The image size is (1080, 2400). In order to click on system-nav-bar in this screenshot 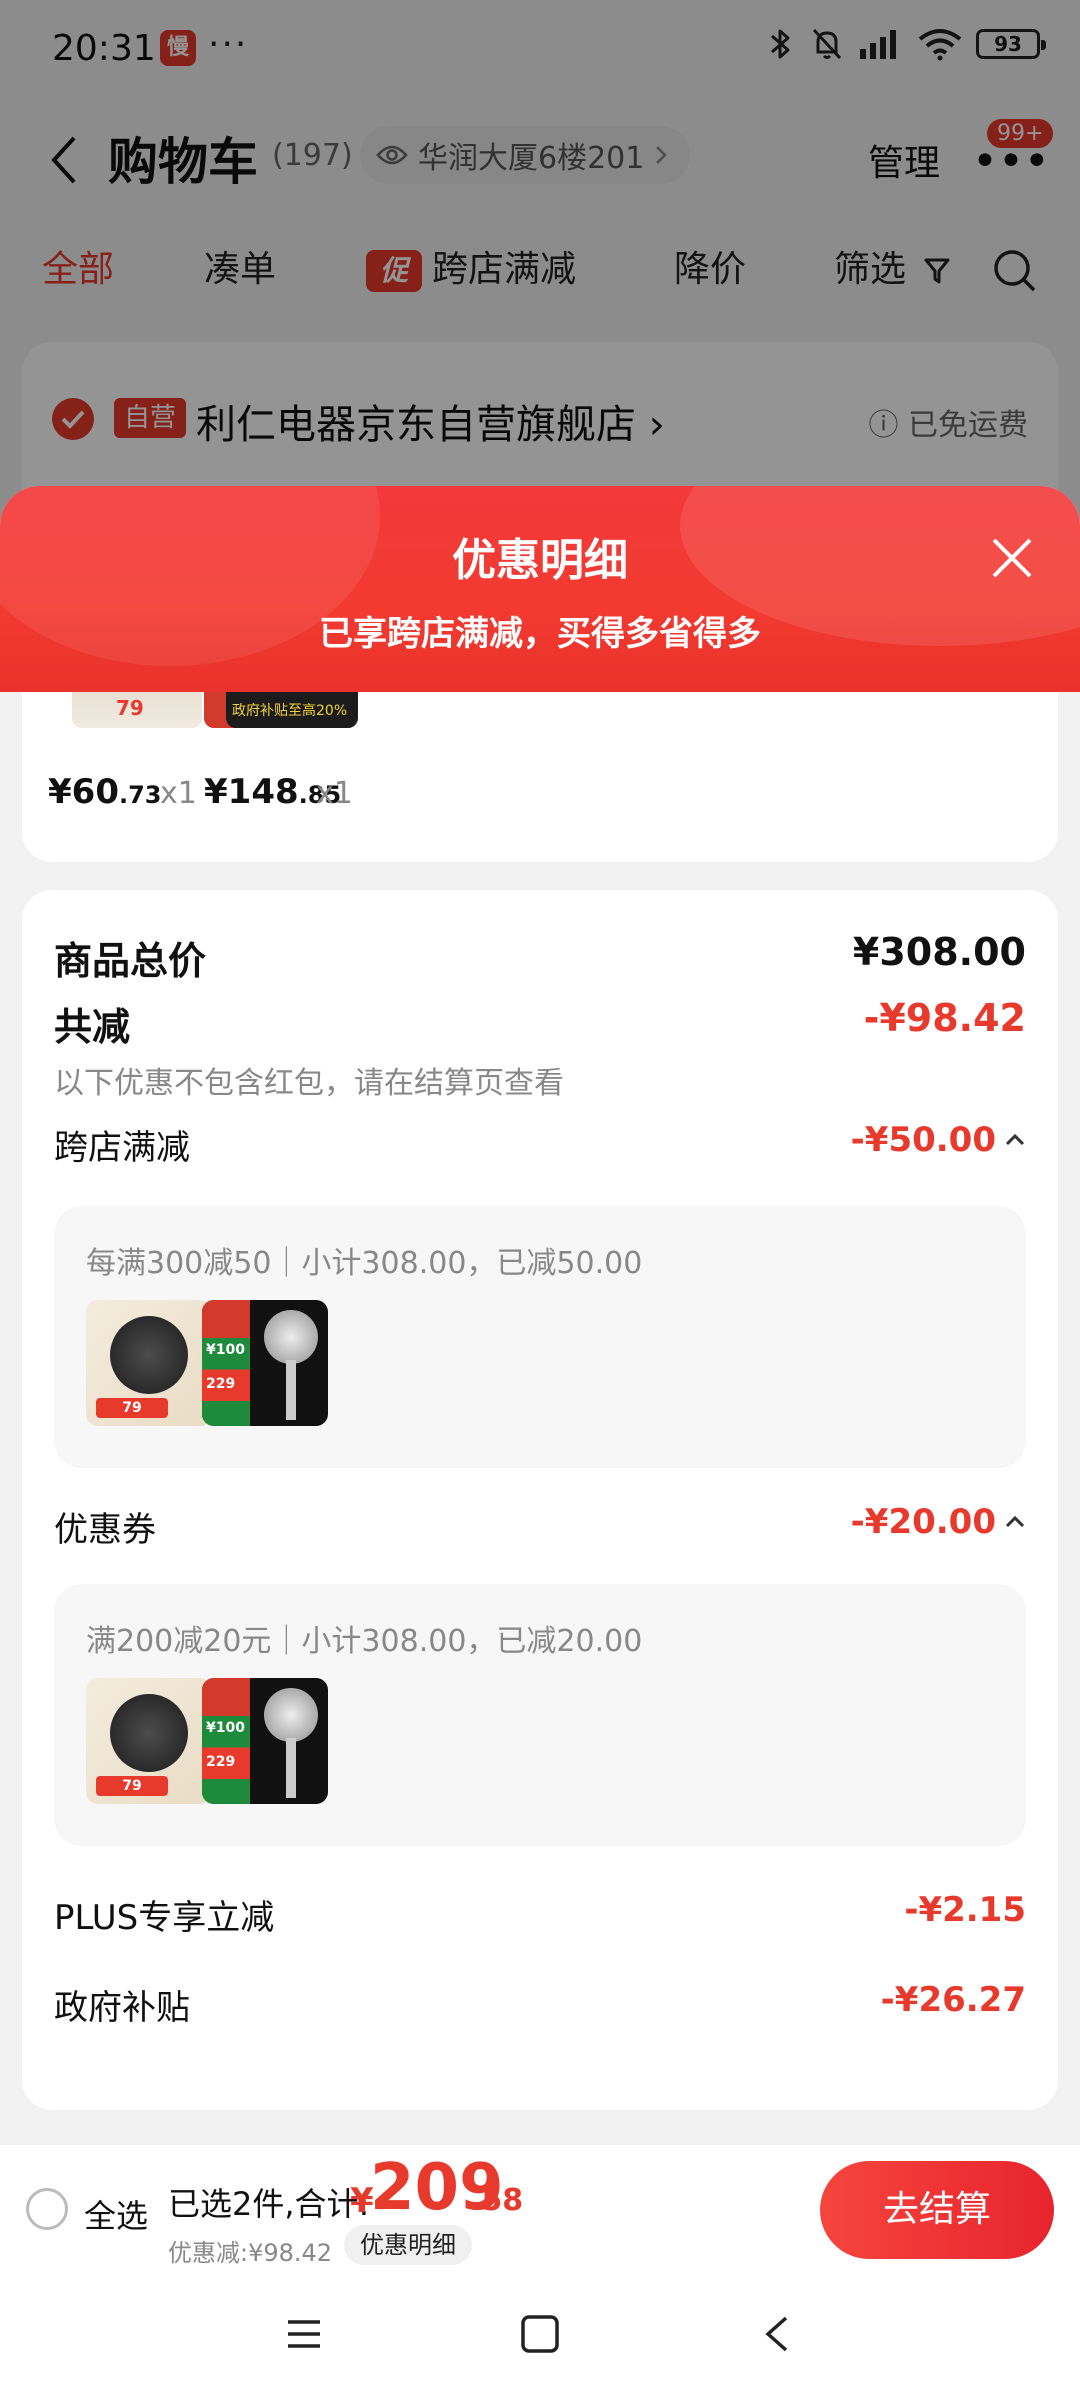, I will do `click(540, 2337)`.